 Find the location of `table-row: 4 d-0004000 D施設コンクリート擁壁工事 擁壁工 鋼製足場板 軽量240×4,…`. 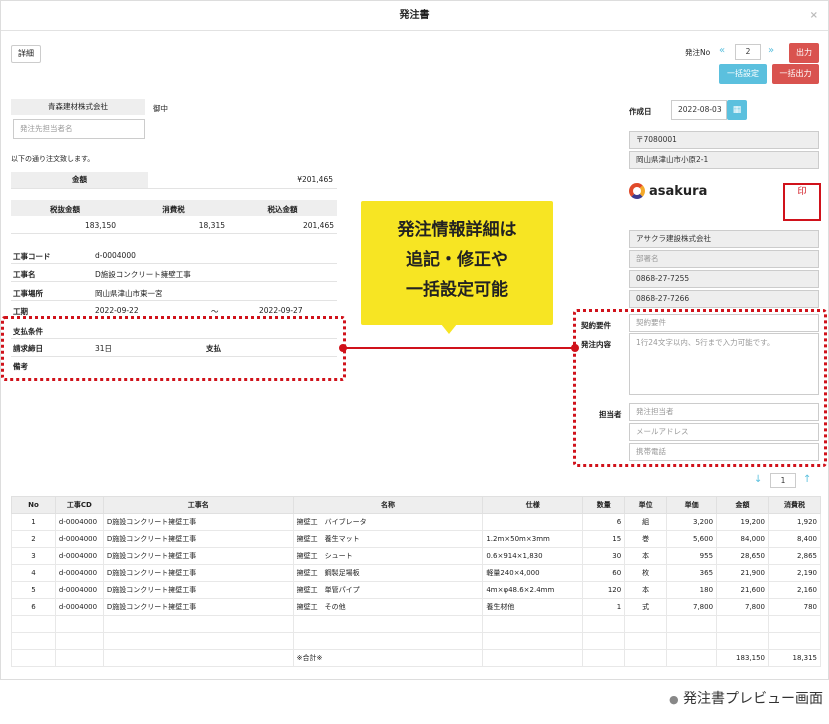

table-row: 4 d-0004000 D施設コンクリート擁壁工事 擁壁工 鋼製足場板 軽量240×4,… is located at coordinates (416, 573).